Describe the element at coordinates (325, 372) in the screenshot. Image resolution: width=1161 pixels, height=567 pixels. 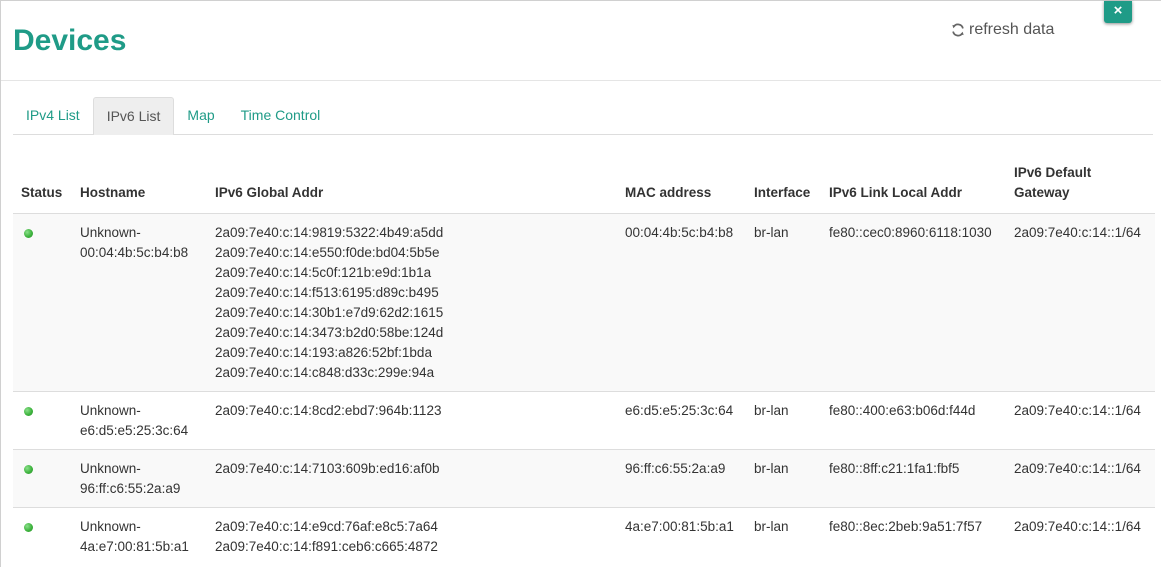
I see `ipv6-global-addr: 2a09:7e40:c:14:c848:d33c:299e:94a` at that location.